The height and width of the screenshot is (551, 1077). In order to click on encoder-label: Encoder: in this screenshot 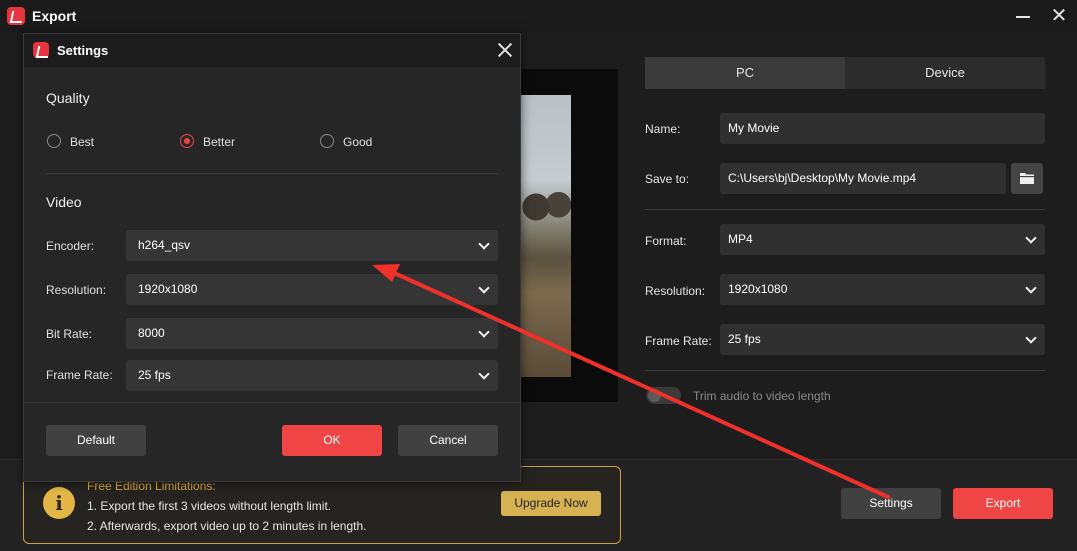, I will do `click(70, 246)`.